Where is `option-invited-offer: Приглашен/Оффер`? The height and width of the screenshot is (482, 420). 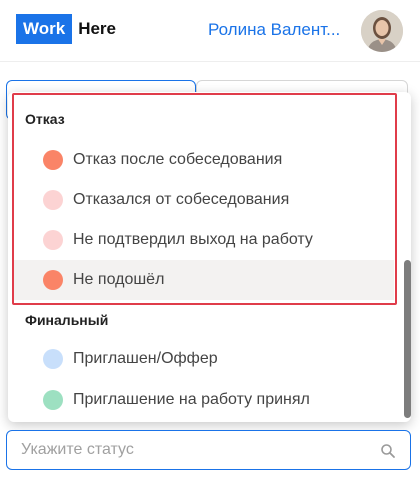 option-invited-offer: Приглашен/Оффер is located at coordinates (204, 359).